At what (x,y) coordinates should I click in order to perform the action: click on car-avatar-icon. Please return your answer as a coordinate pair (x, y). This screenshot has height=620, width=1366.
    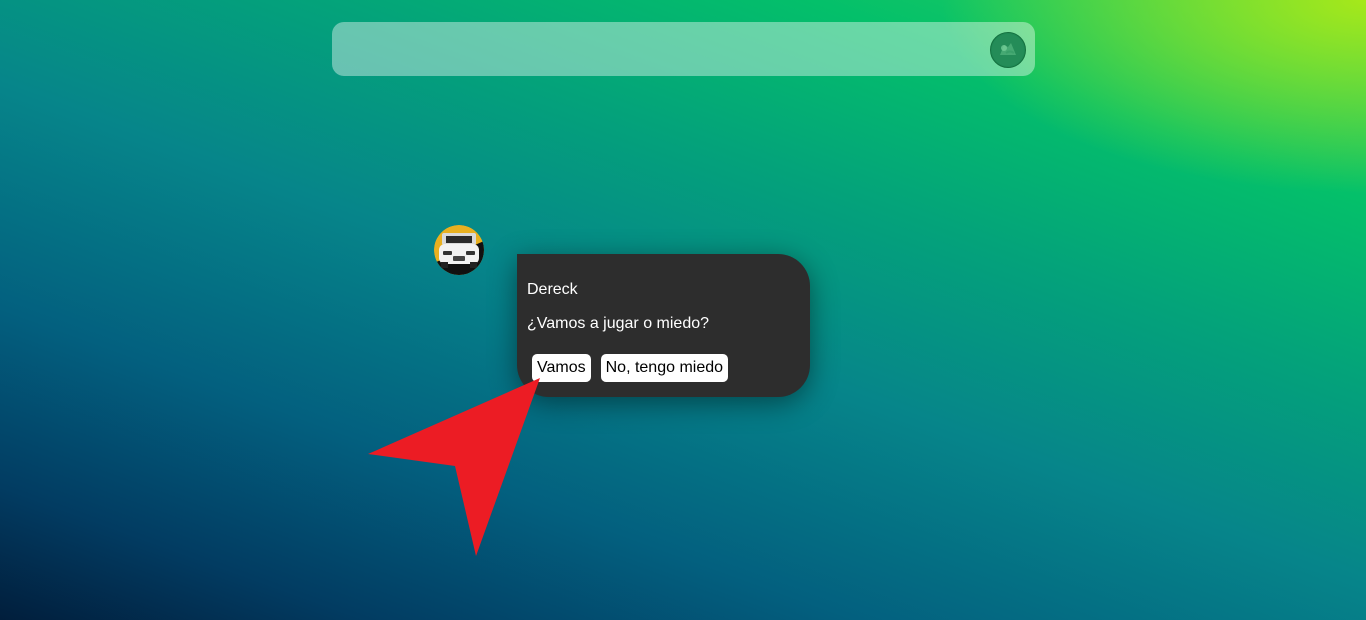
    Looking at the image, I should click on (459, 250).